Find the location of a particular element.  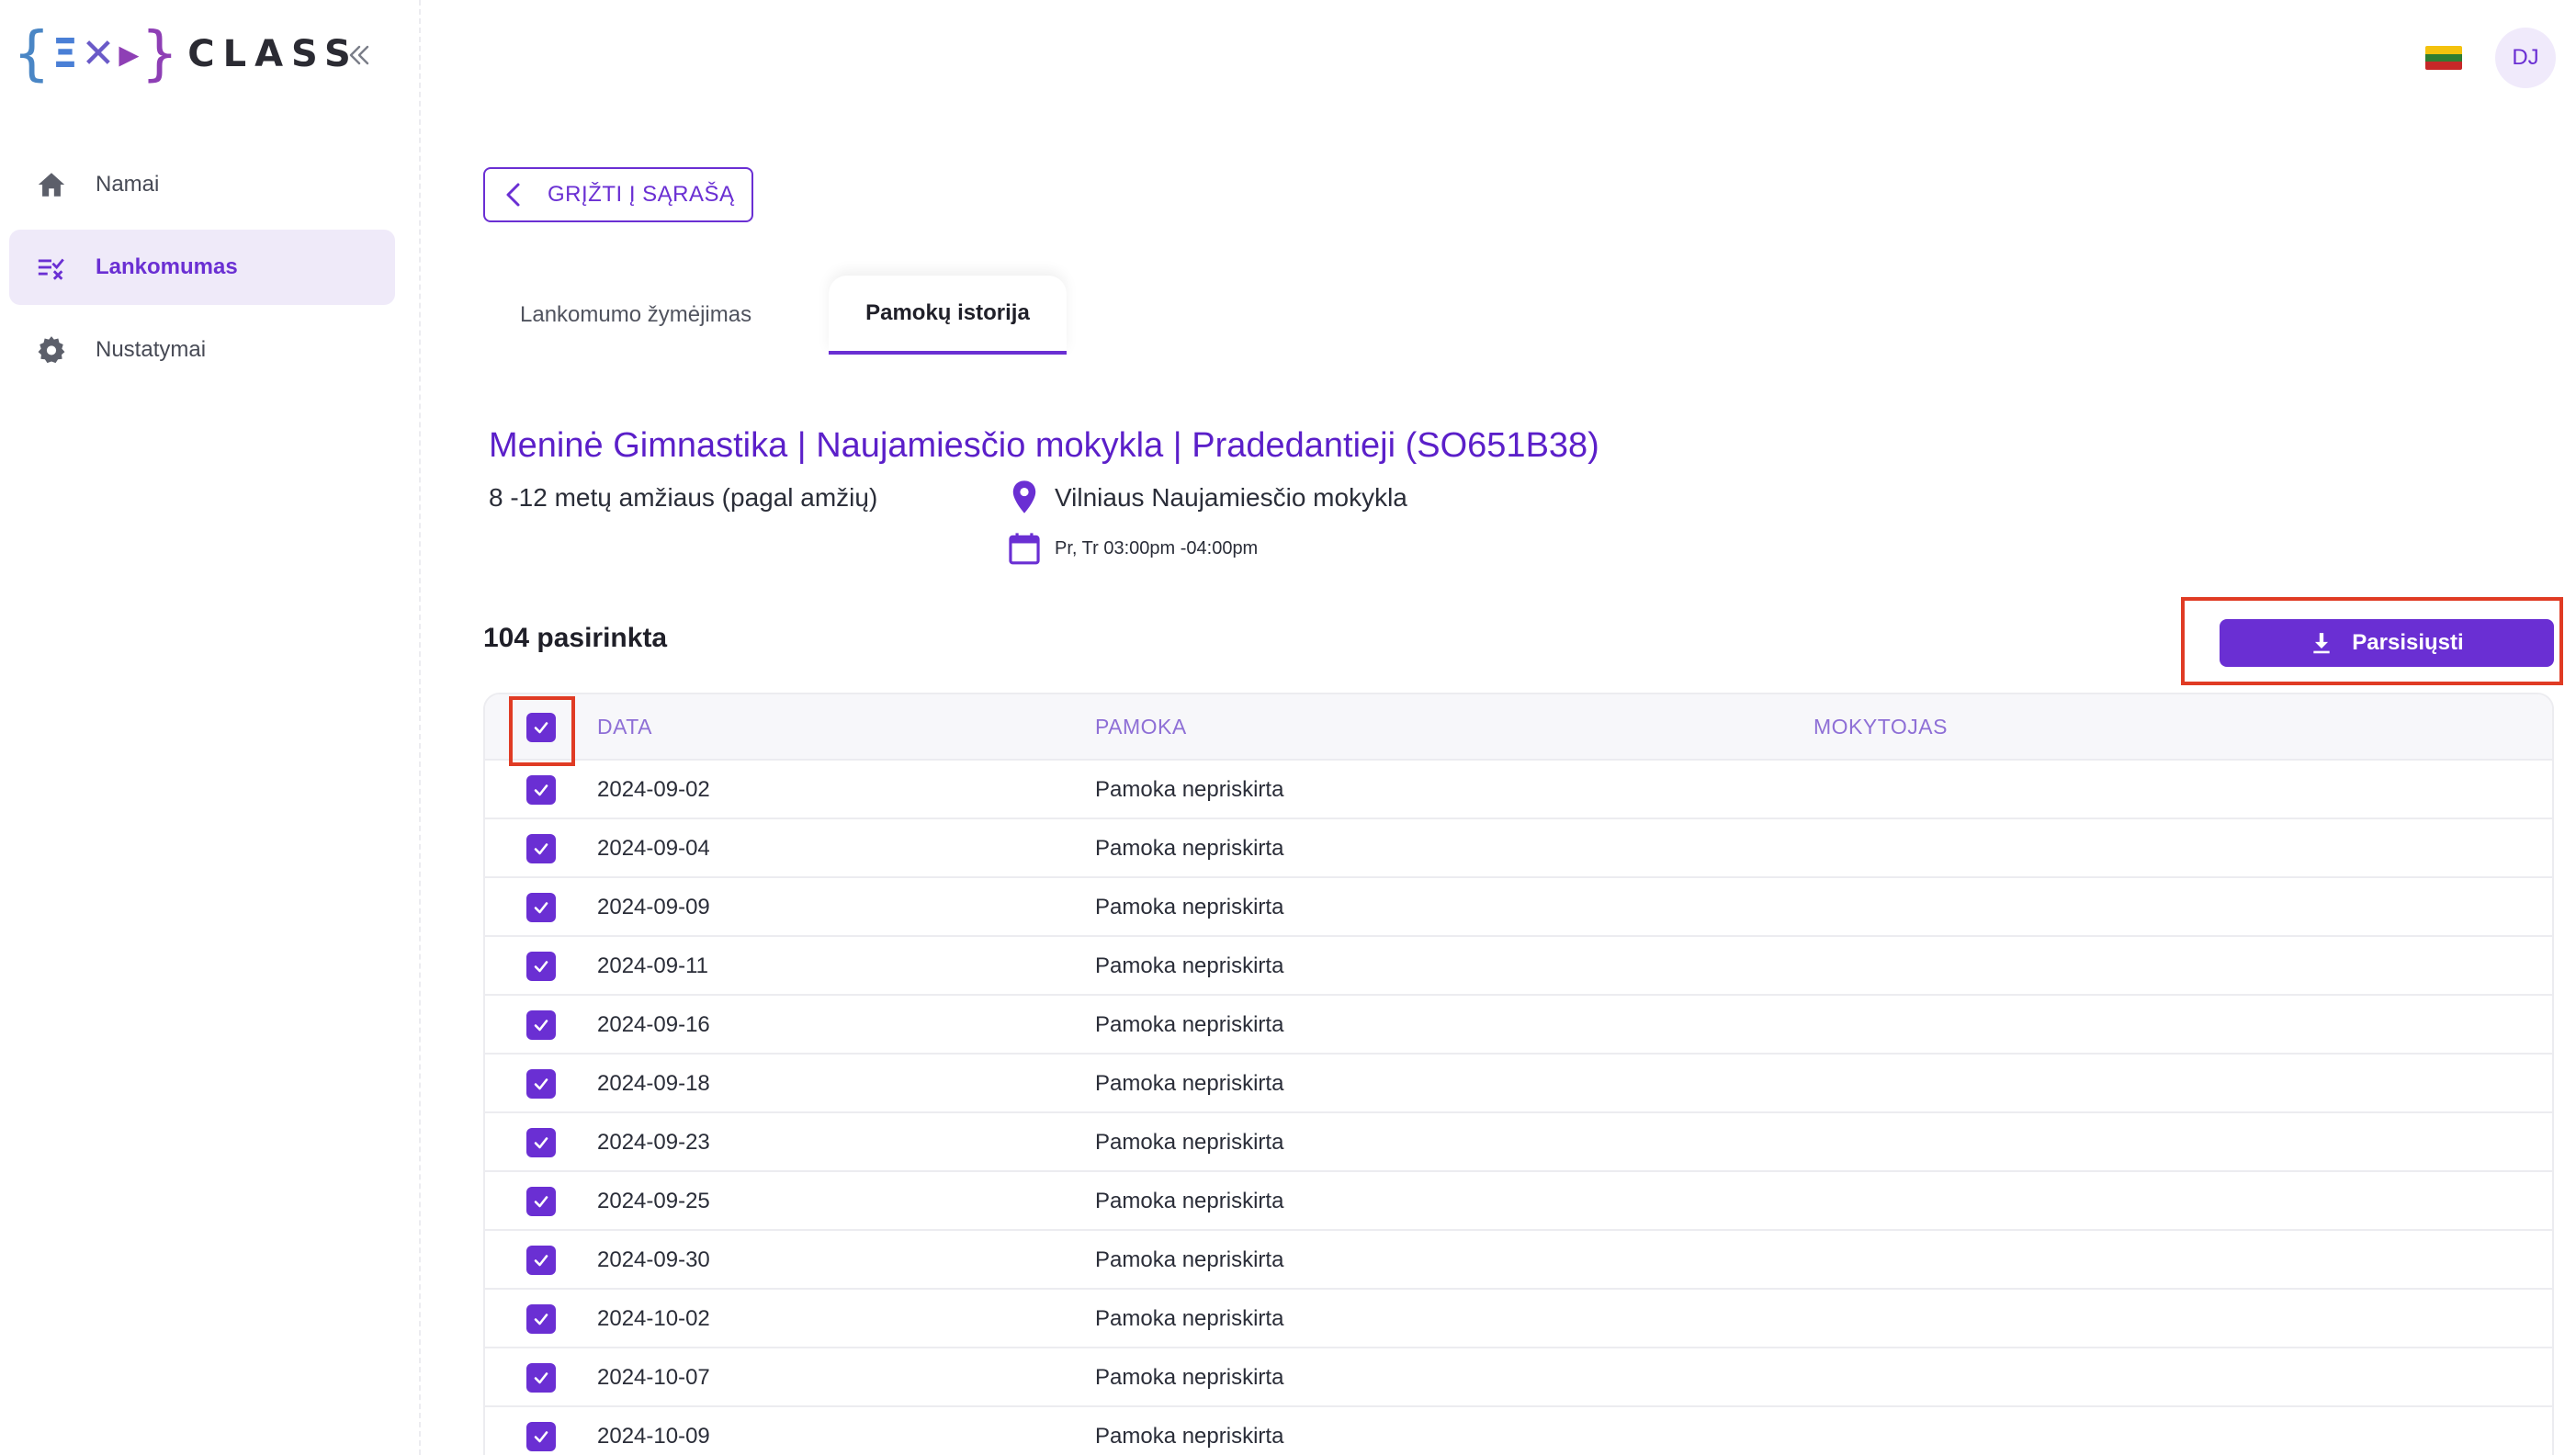

back-to-list-button: GRĮŽTI Į SĄRAŠĄ is located at coordinates (618, 194).